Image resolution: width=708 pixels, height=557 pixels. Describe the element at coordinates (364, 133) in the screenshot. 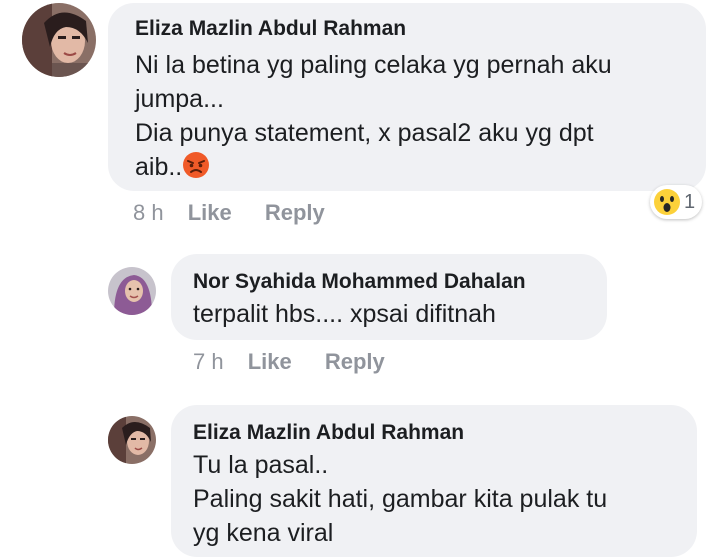

I see `comment-line: Dia punya statement, x pasal2 aku yg dpt` at that location.